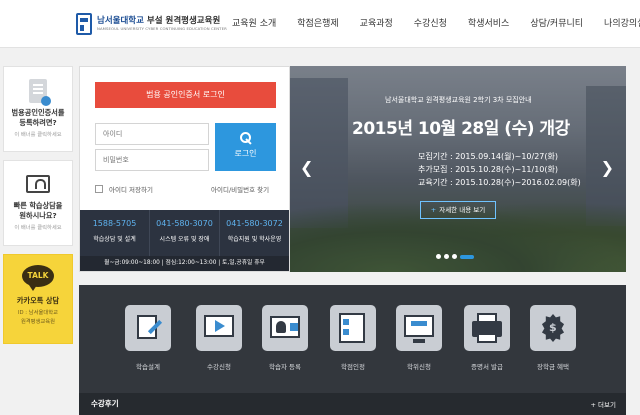 This screenshot has height=415, width=640. What do you see at coordinates (240, 189) in the screenshot?
I see `find-account-link: 아이디/비밀번호 찾기` at bounding box center [240, 189].